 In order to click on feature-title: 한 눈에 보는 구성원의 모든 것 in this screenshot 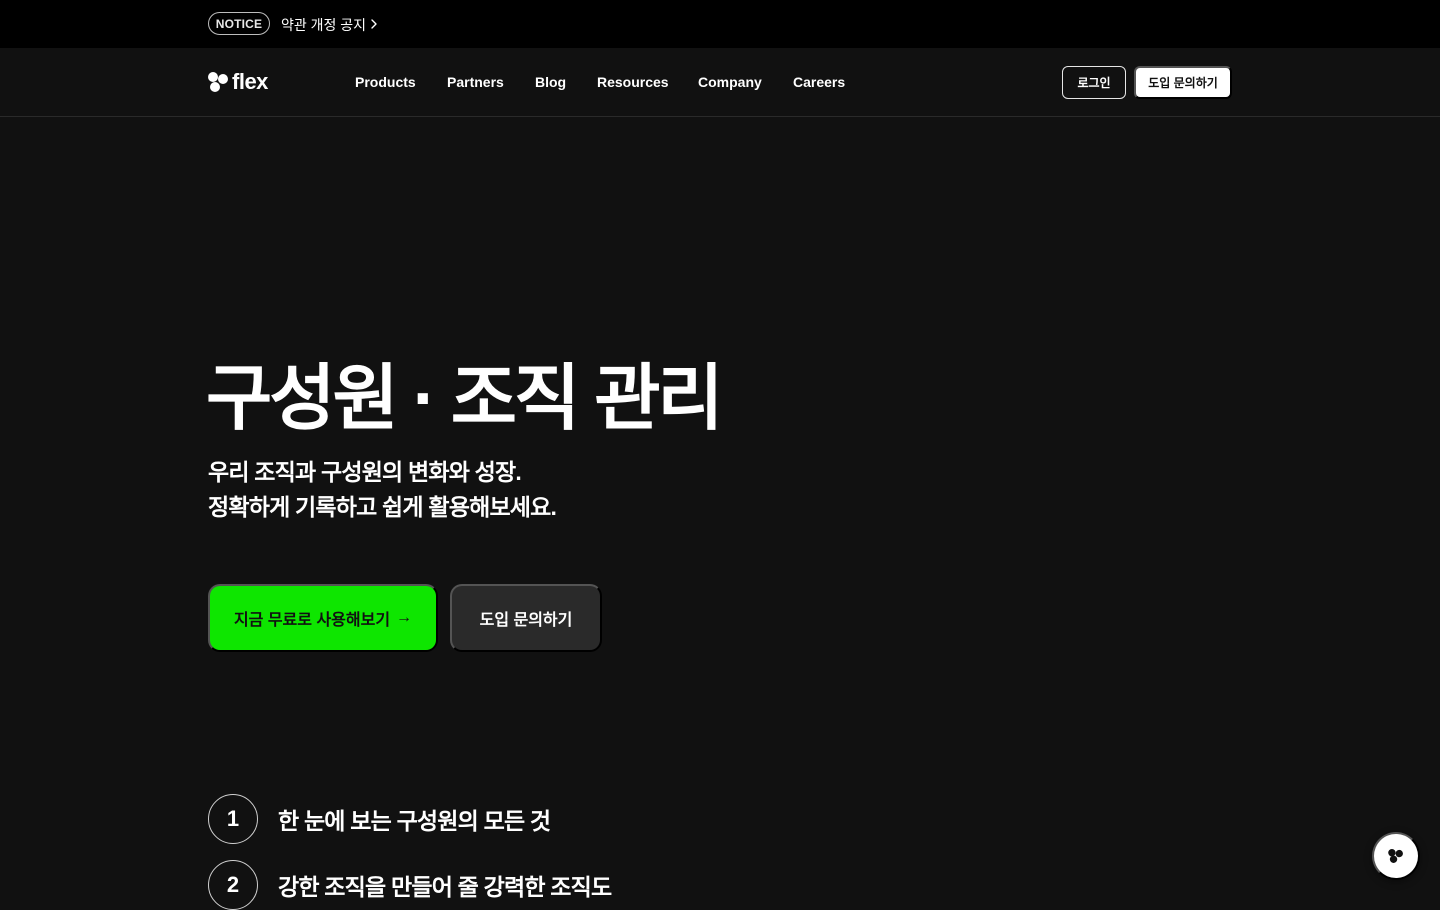, I will do `click(414, 821)`.